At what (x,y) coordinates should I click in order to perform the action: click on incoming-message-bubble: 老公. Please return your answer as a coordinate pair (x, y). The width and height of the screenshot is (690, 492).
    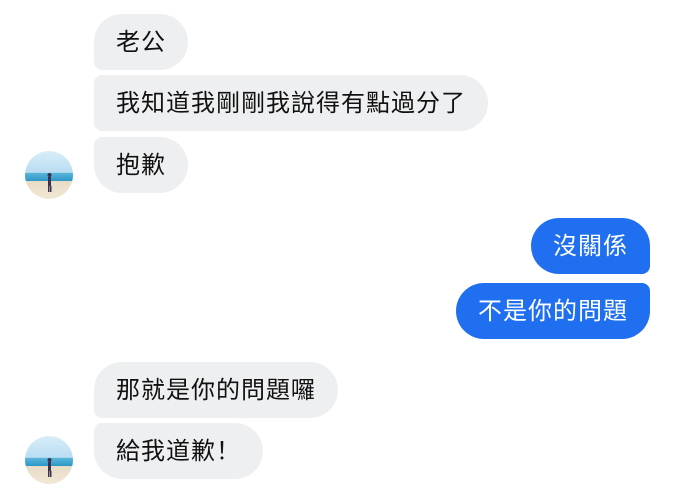
    Looking at the image, I should click on (141, 42).